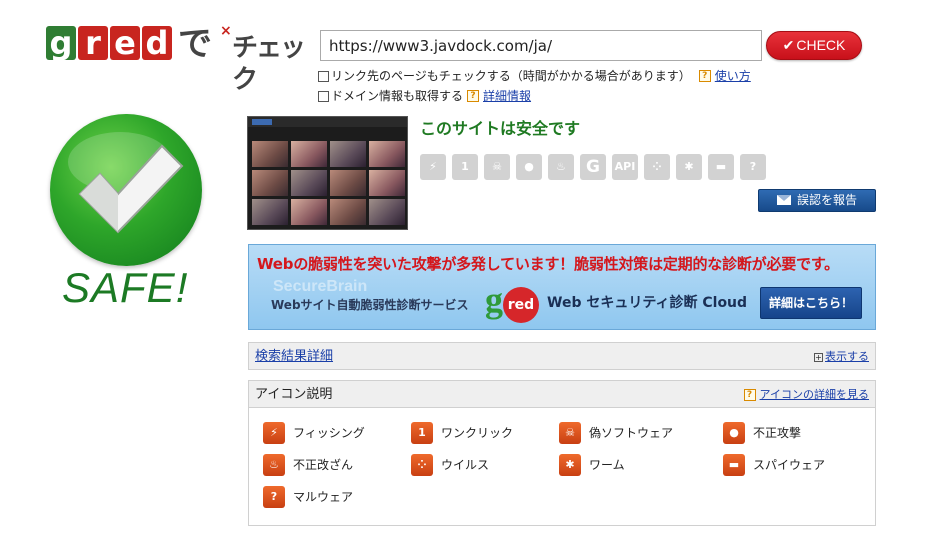 This screenshot has width=934, height=557. What do you see at coordinates (733, 76) in the screenshot?
I see `usage-link: 使い方` at bounding box center [733, 76].